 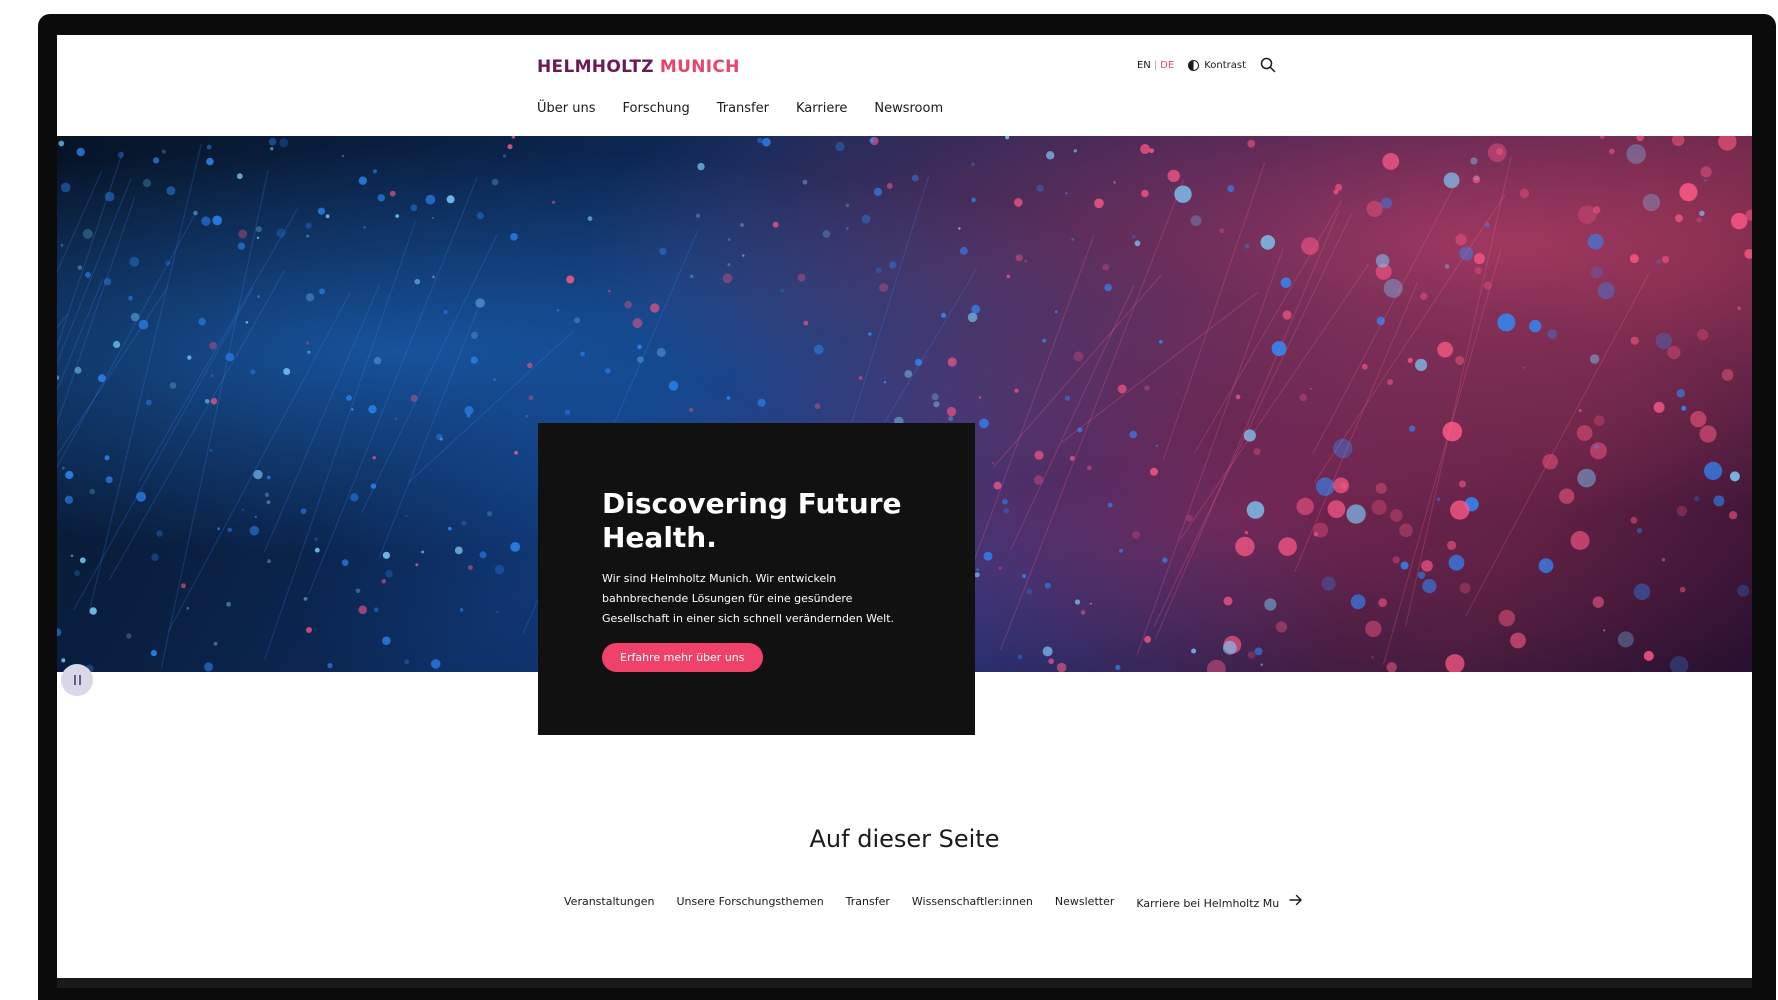 I want to click on anchor-karriere: Karriere bei Helmholtz Mu, so click(x=1219, y=901).